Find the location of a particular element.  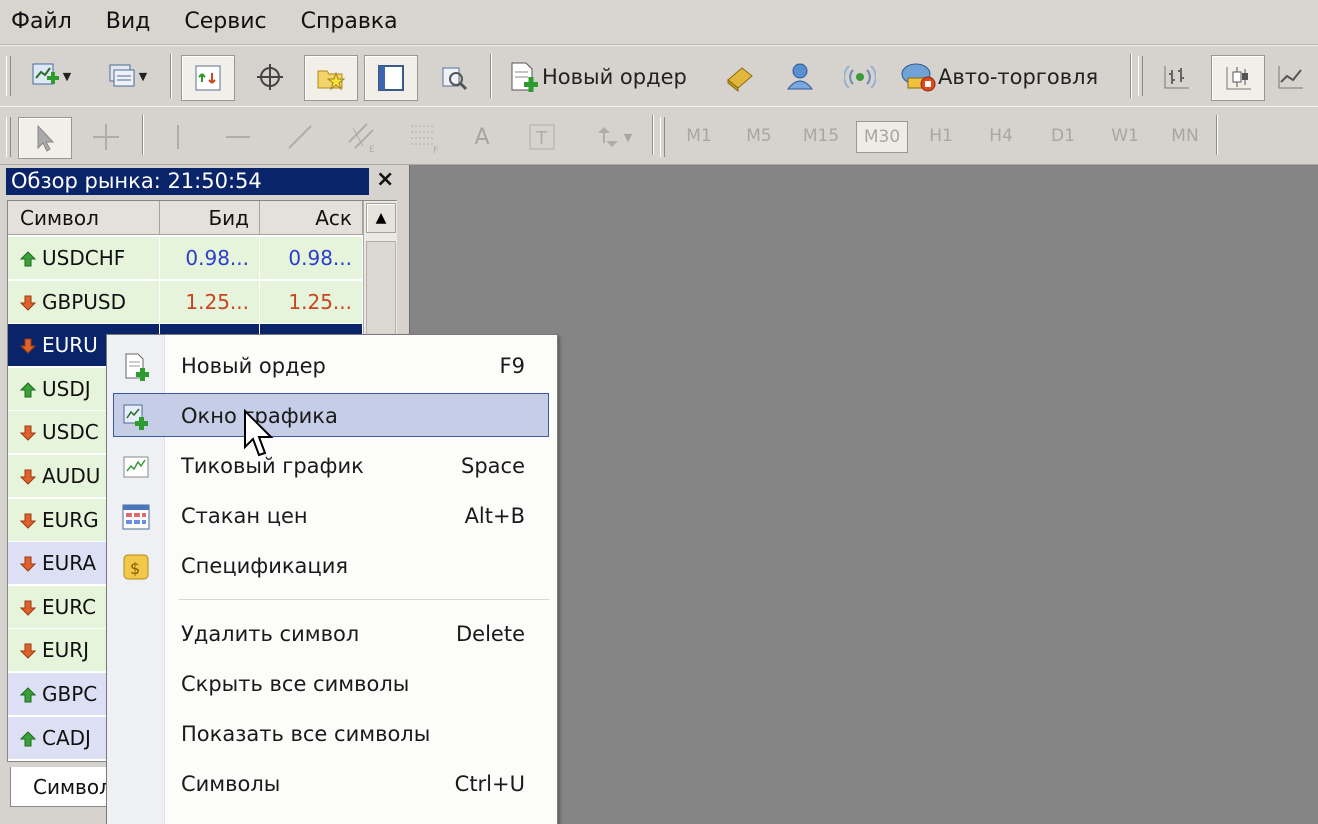

menu-item-label: Скрыть все символы is located at coordinates (295, 684).